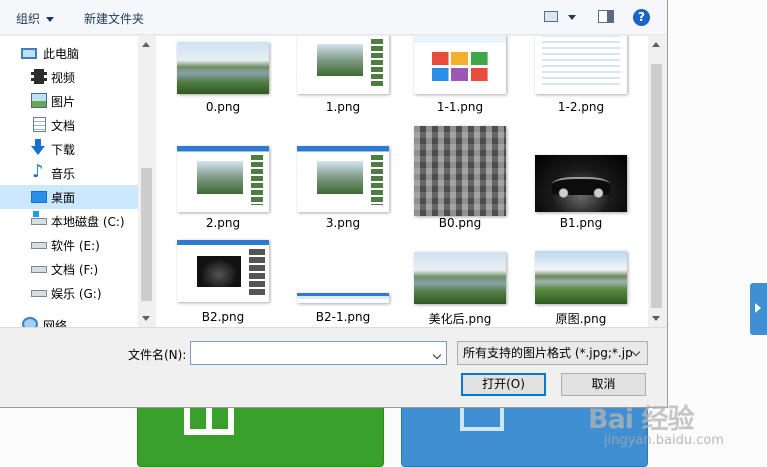 This screenshot has width=767, height=467. I want to click on file-item: B2.png, so click(223, 283).